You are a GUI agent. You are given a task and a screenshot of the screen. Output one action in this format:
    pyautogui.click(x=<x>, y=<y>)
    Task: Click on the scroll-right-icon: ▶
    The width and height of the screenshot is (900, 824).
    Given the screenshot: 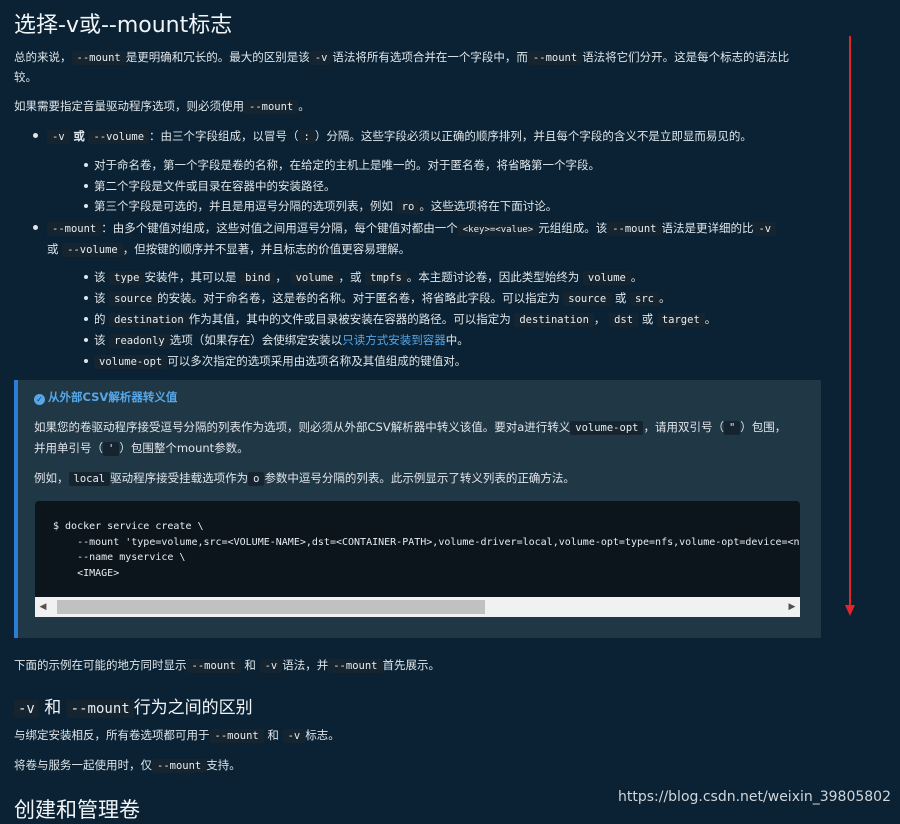 What is the action you would take?
    pyautogui.click(x=792, y=607)
    